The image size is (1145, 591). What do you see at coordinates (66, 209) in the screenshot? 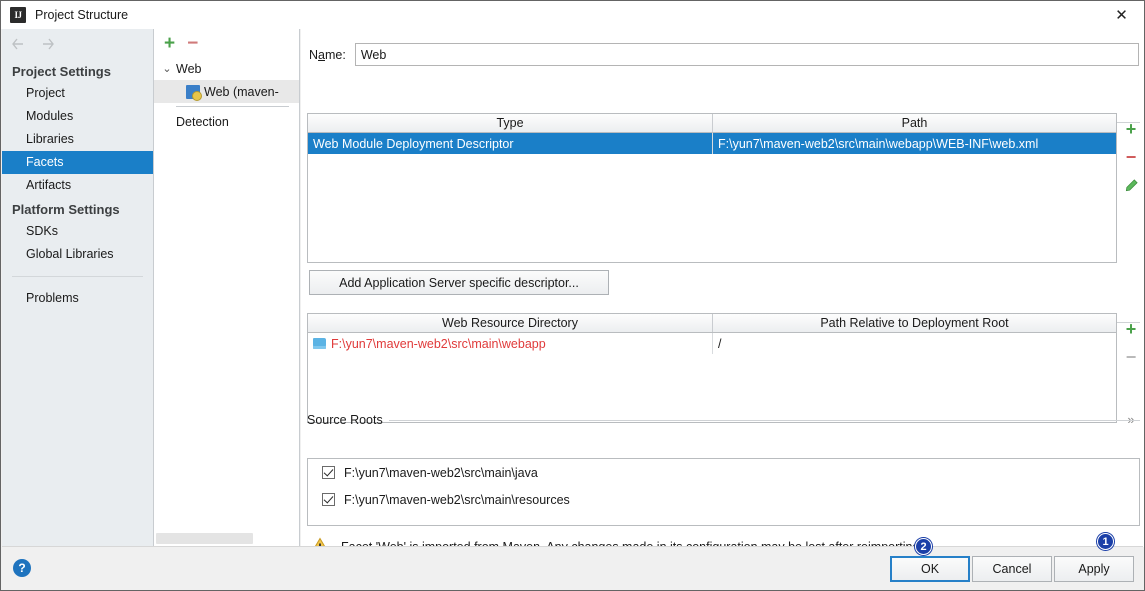
I see `sidebar-group-platform-settings: Platform Settings` at bounding box center [66, 209].